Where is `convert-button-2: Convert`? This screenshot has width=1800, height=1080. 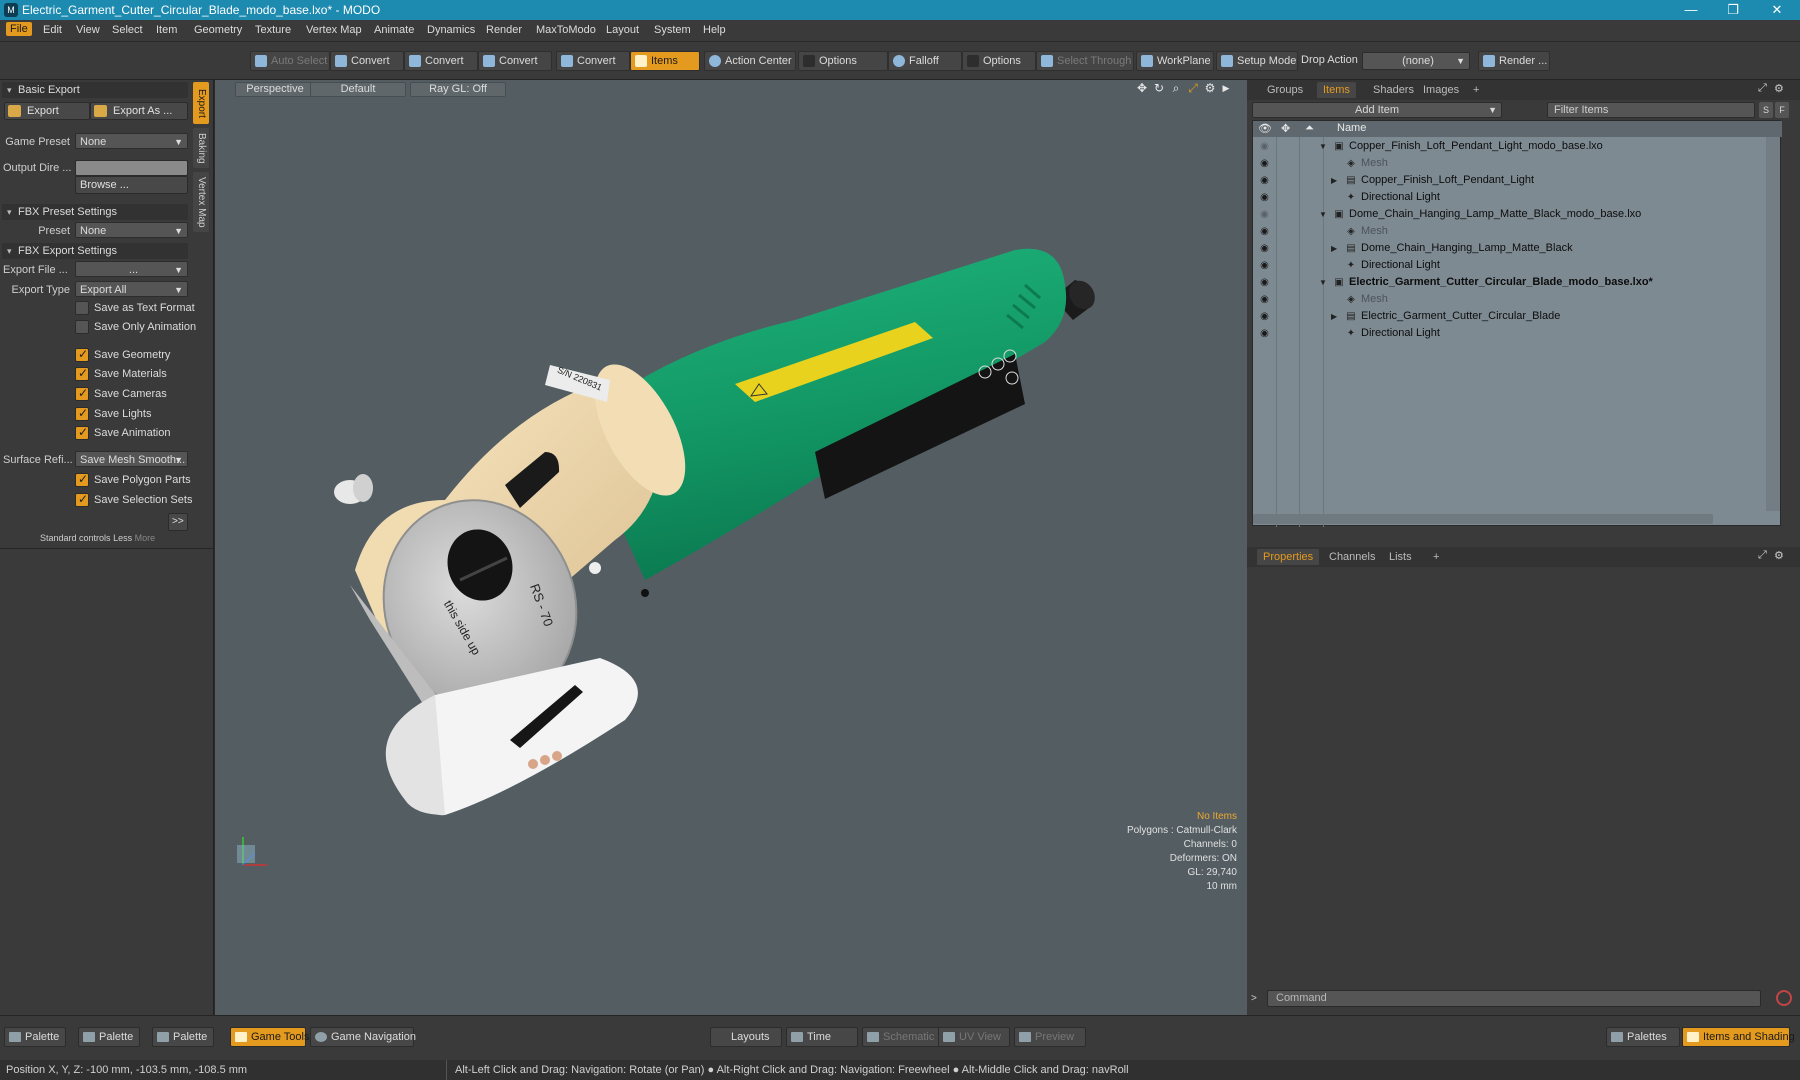
convert-button-2: Convert is located at coordinates (441, 61).